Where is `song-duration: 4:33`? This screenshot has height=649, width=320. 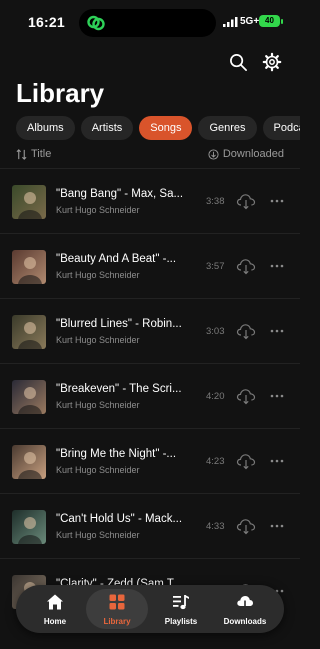 song-duration: 4:33 is located at coordinates (215, 526).